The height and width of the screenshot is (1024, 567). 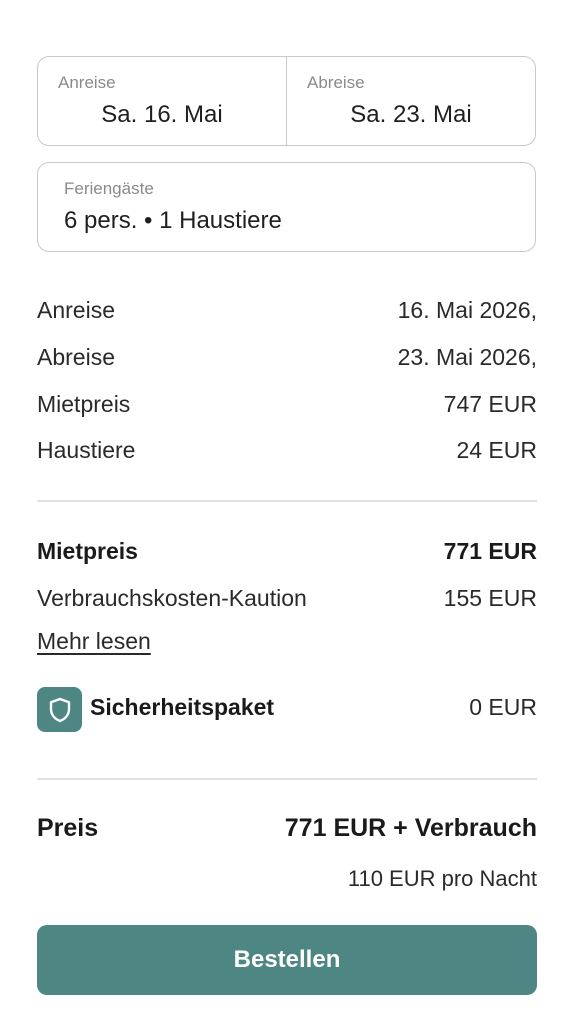 I want to click on detail-value: 23. Mai 2026,, so click(x=467, y=356).